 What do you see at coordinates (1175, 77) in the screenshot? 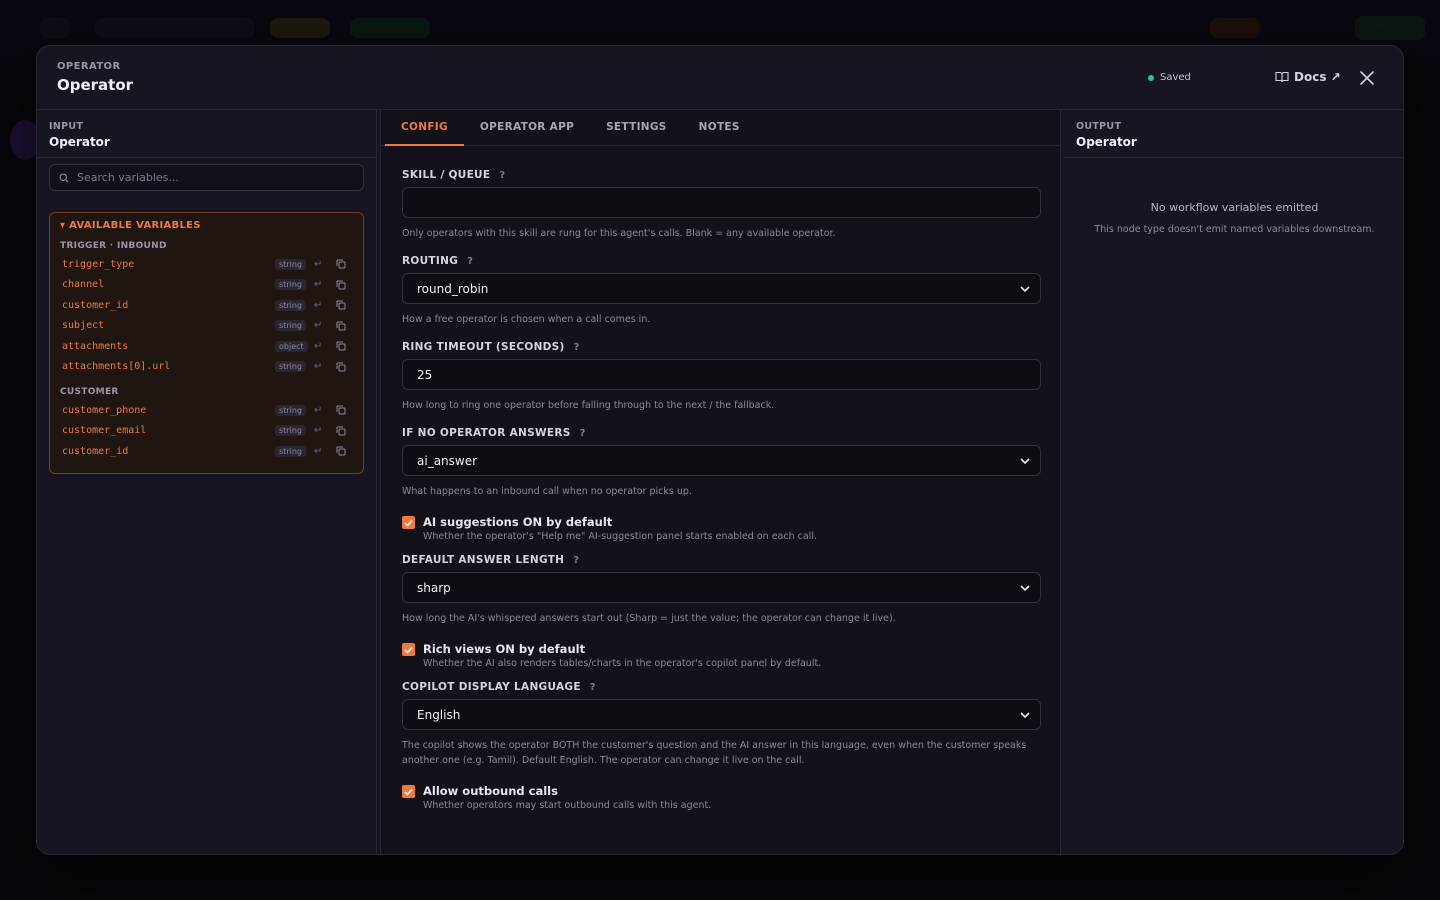
I see `save-status-label: Saved` at bounding box center [1175, 77].